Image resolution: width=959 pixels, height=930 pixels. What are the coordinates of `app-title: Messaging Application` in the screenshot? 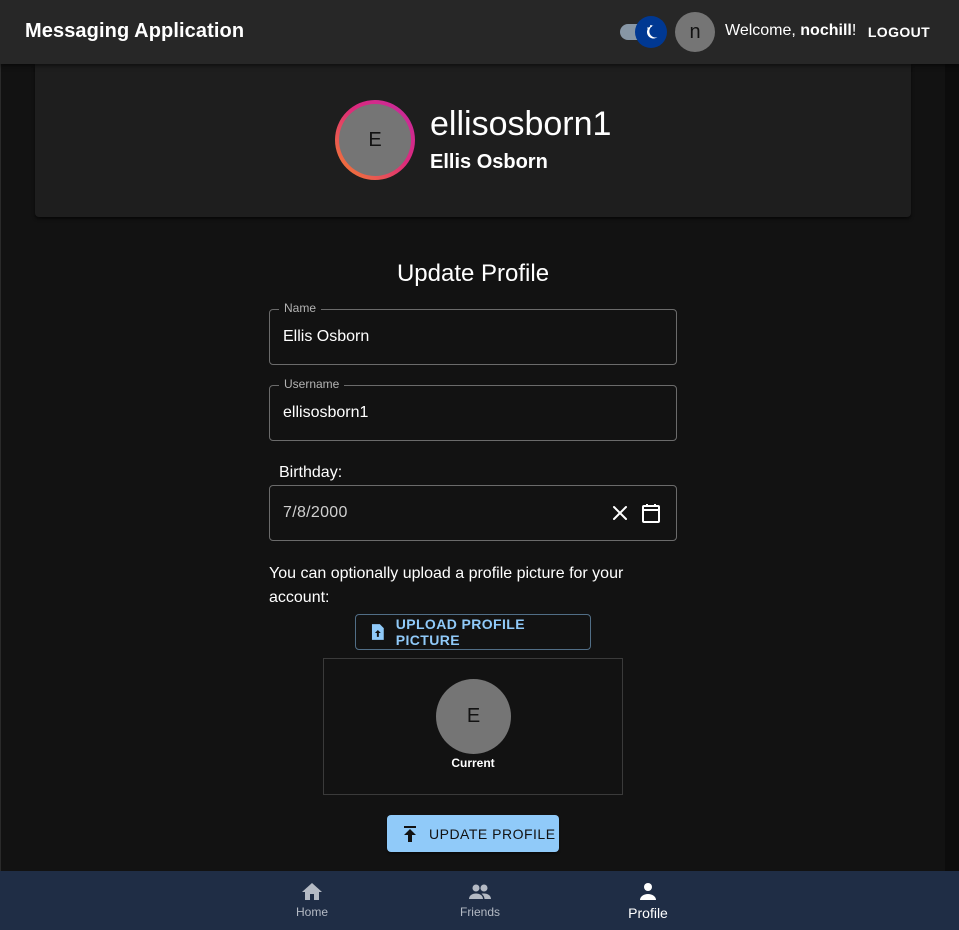 It's located at (135, 31).